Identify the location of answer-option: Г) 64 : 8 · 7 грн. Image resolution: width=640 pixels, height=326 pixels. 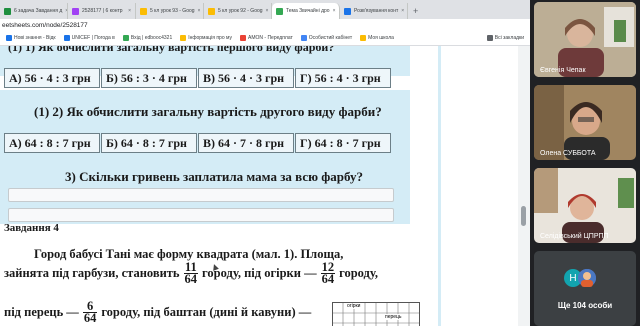
(343, 143).